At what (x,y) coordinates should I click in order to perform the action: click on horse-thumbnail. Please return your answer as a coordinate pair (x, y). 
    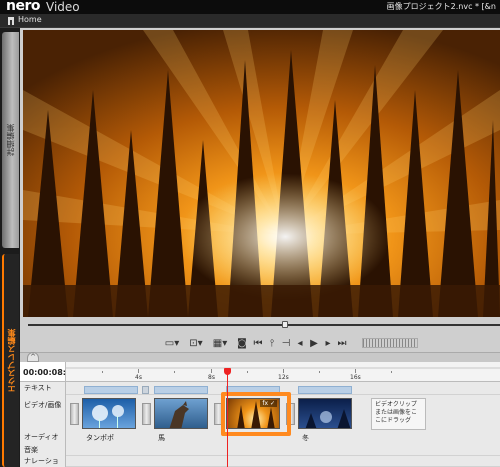
    Looking at the image, I should click on (179, 414).